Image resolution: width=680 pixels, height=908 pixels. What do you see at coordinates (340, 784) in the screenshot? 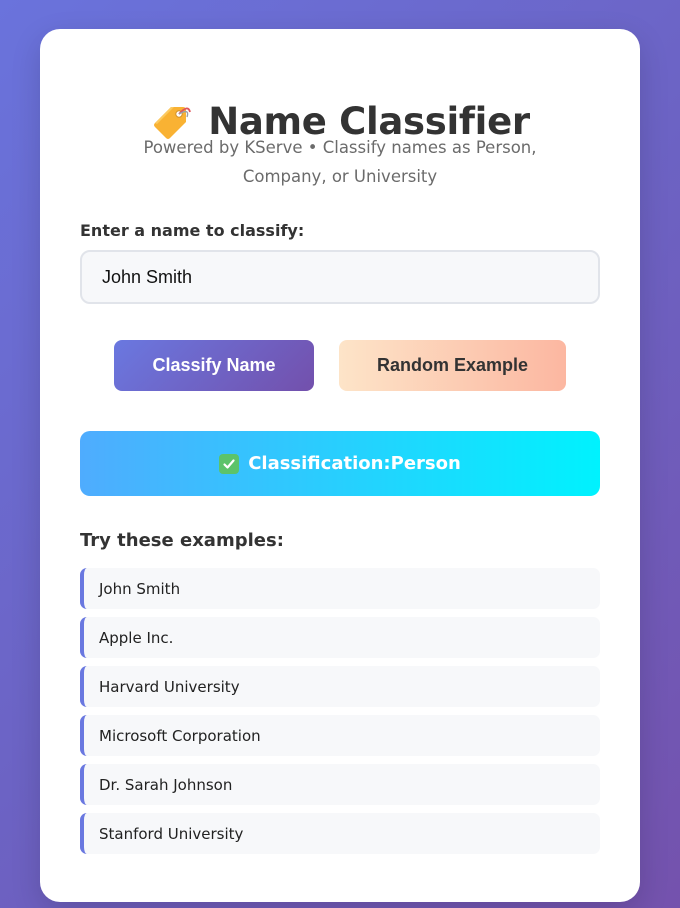
I see `example-item: Dr. Sarah Johnson` at bounding box center [340, 784].